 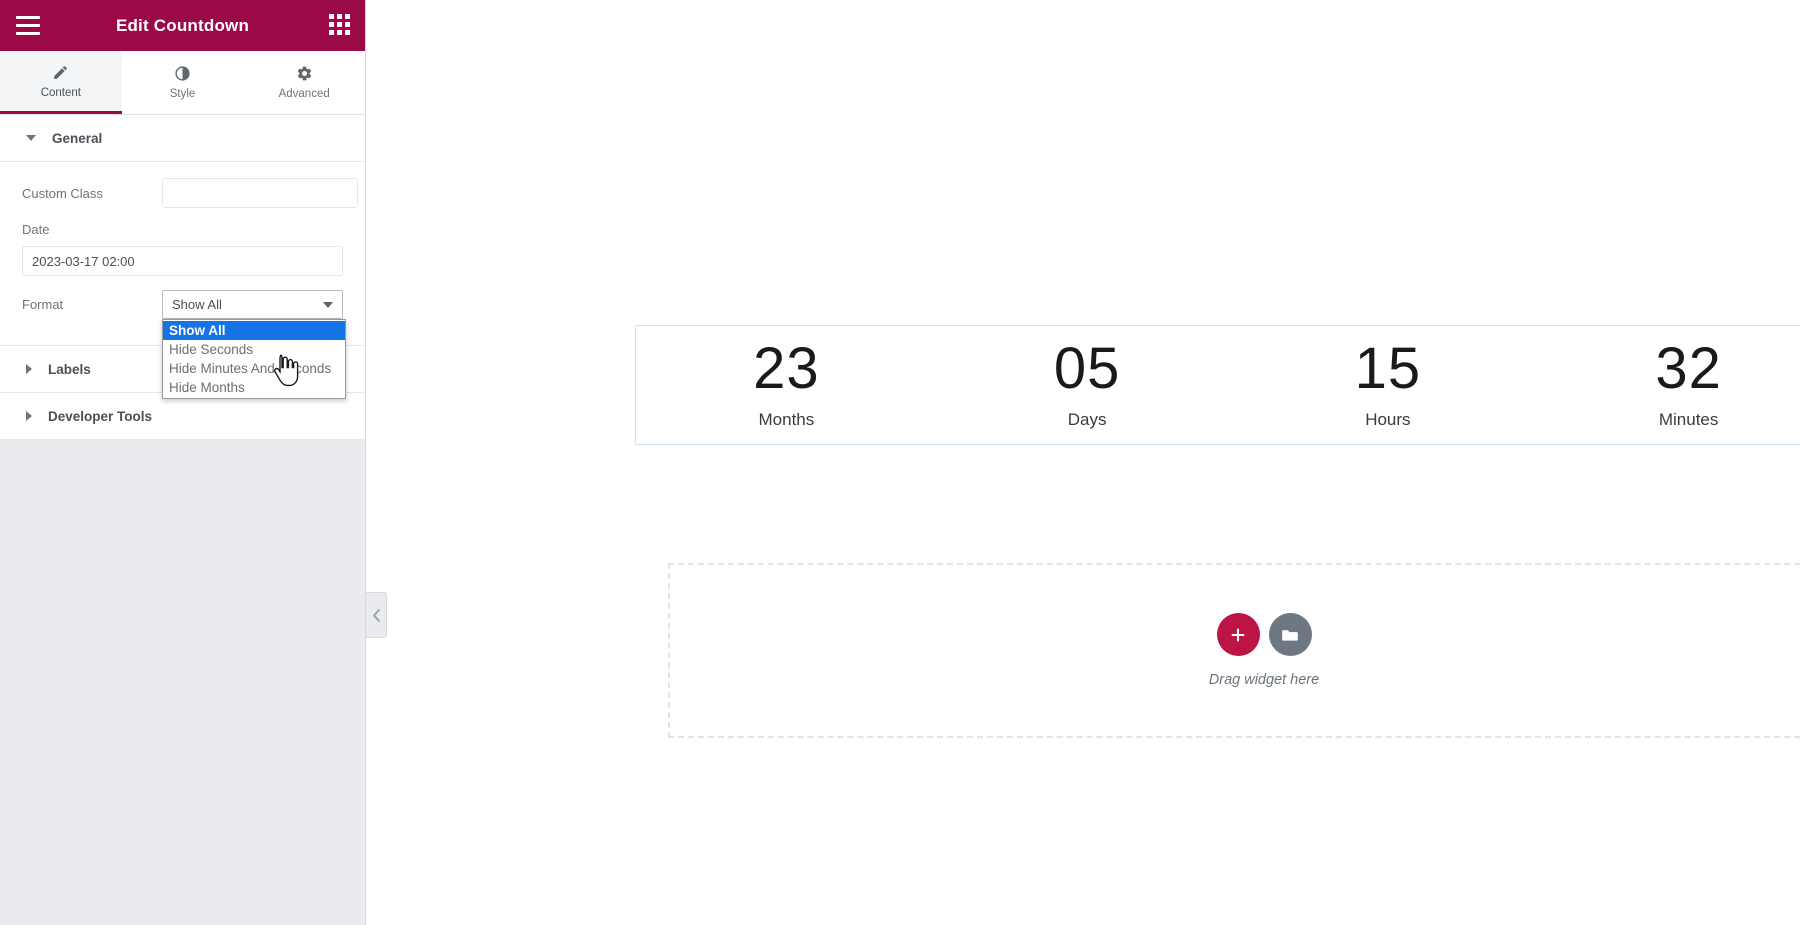 I want to click on countdown-label: Days, so click(x=1087, y=419).